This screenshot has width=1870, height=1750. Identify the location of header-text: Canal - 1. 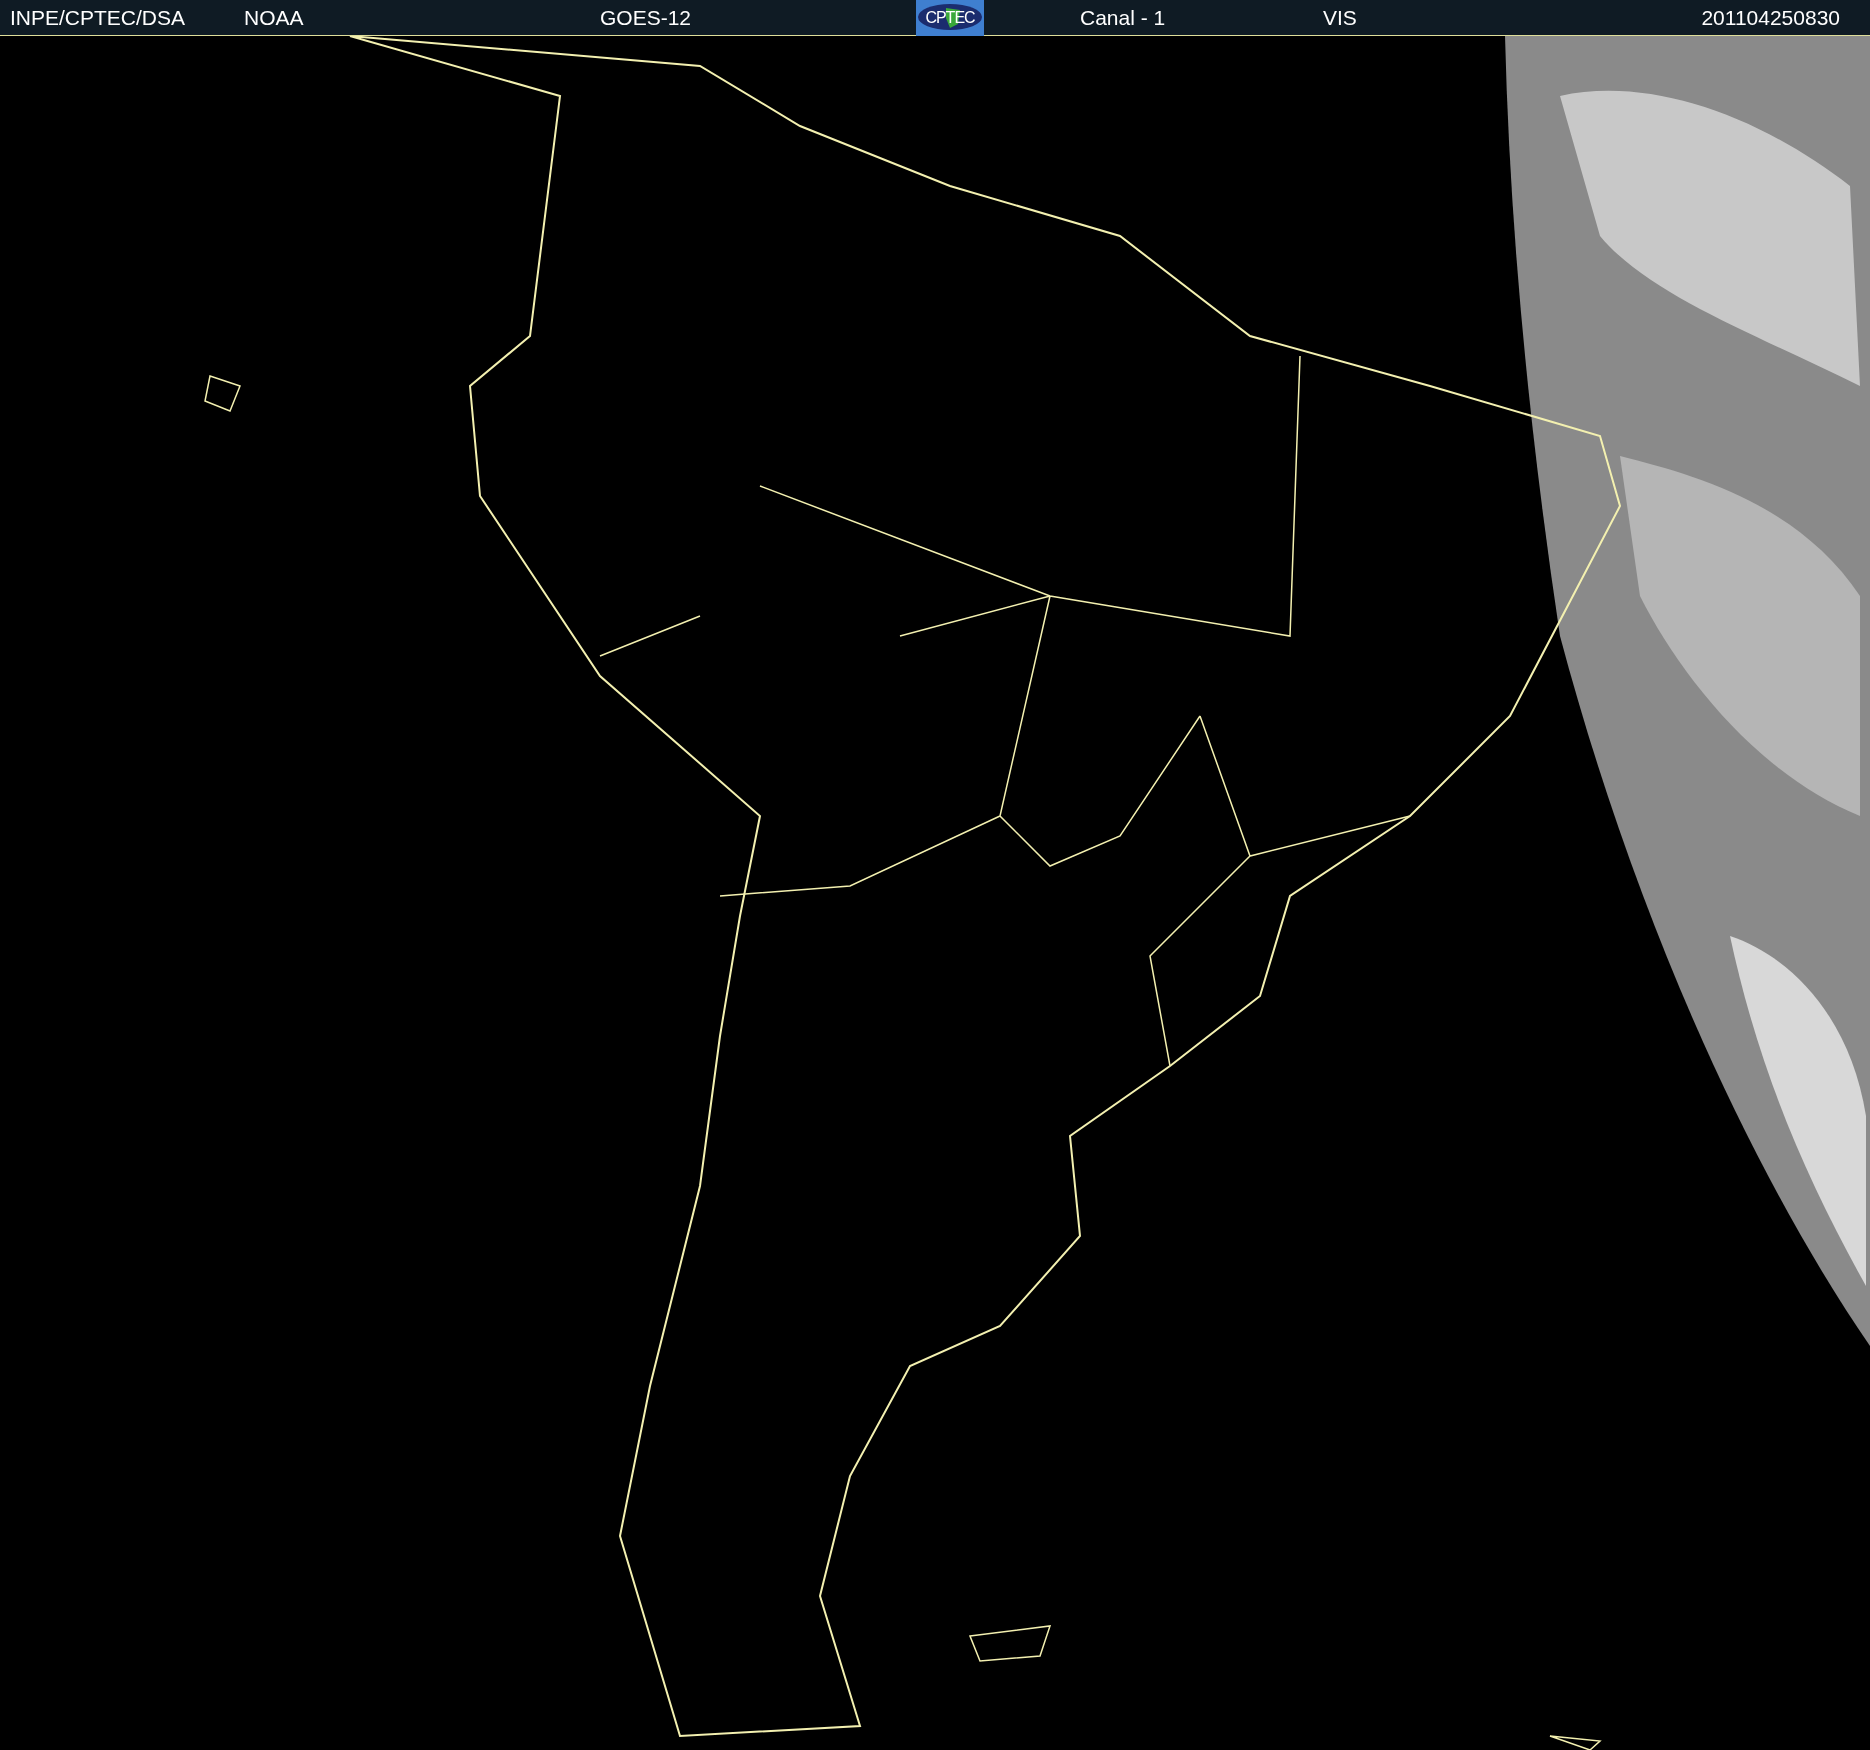
(1123, 18).